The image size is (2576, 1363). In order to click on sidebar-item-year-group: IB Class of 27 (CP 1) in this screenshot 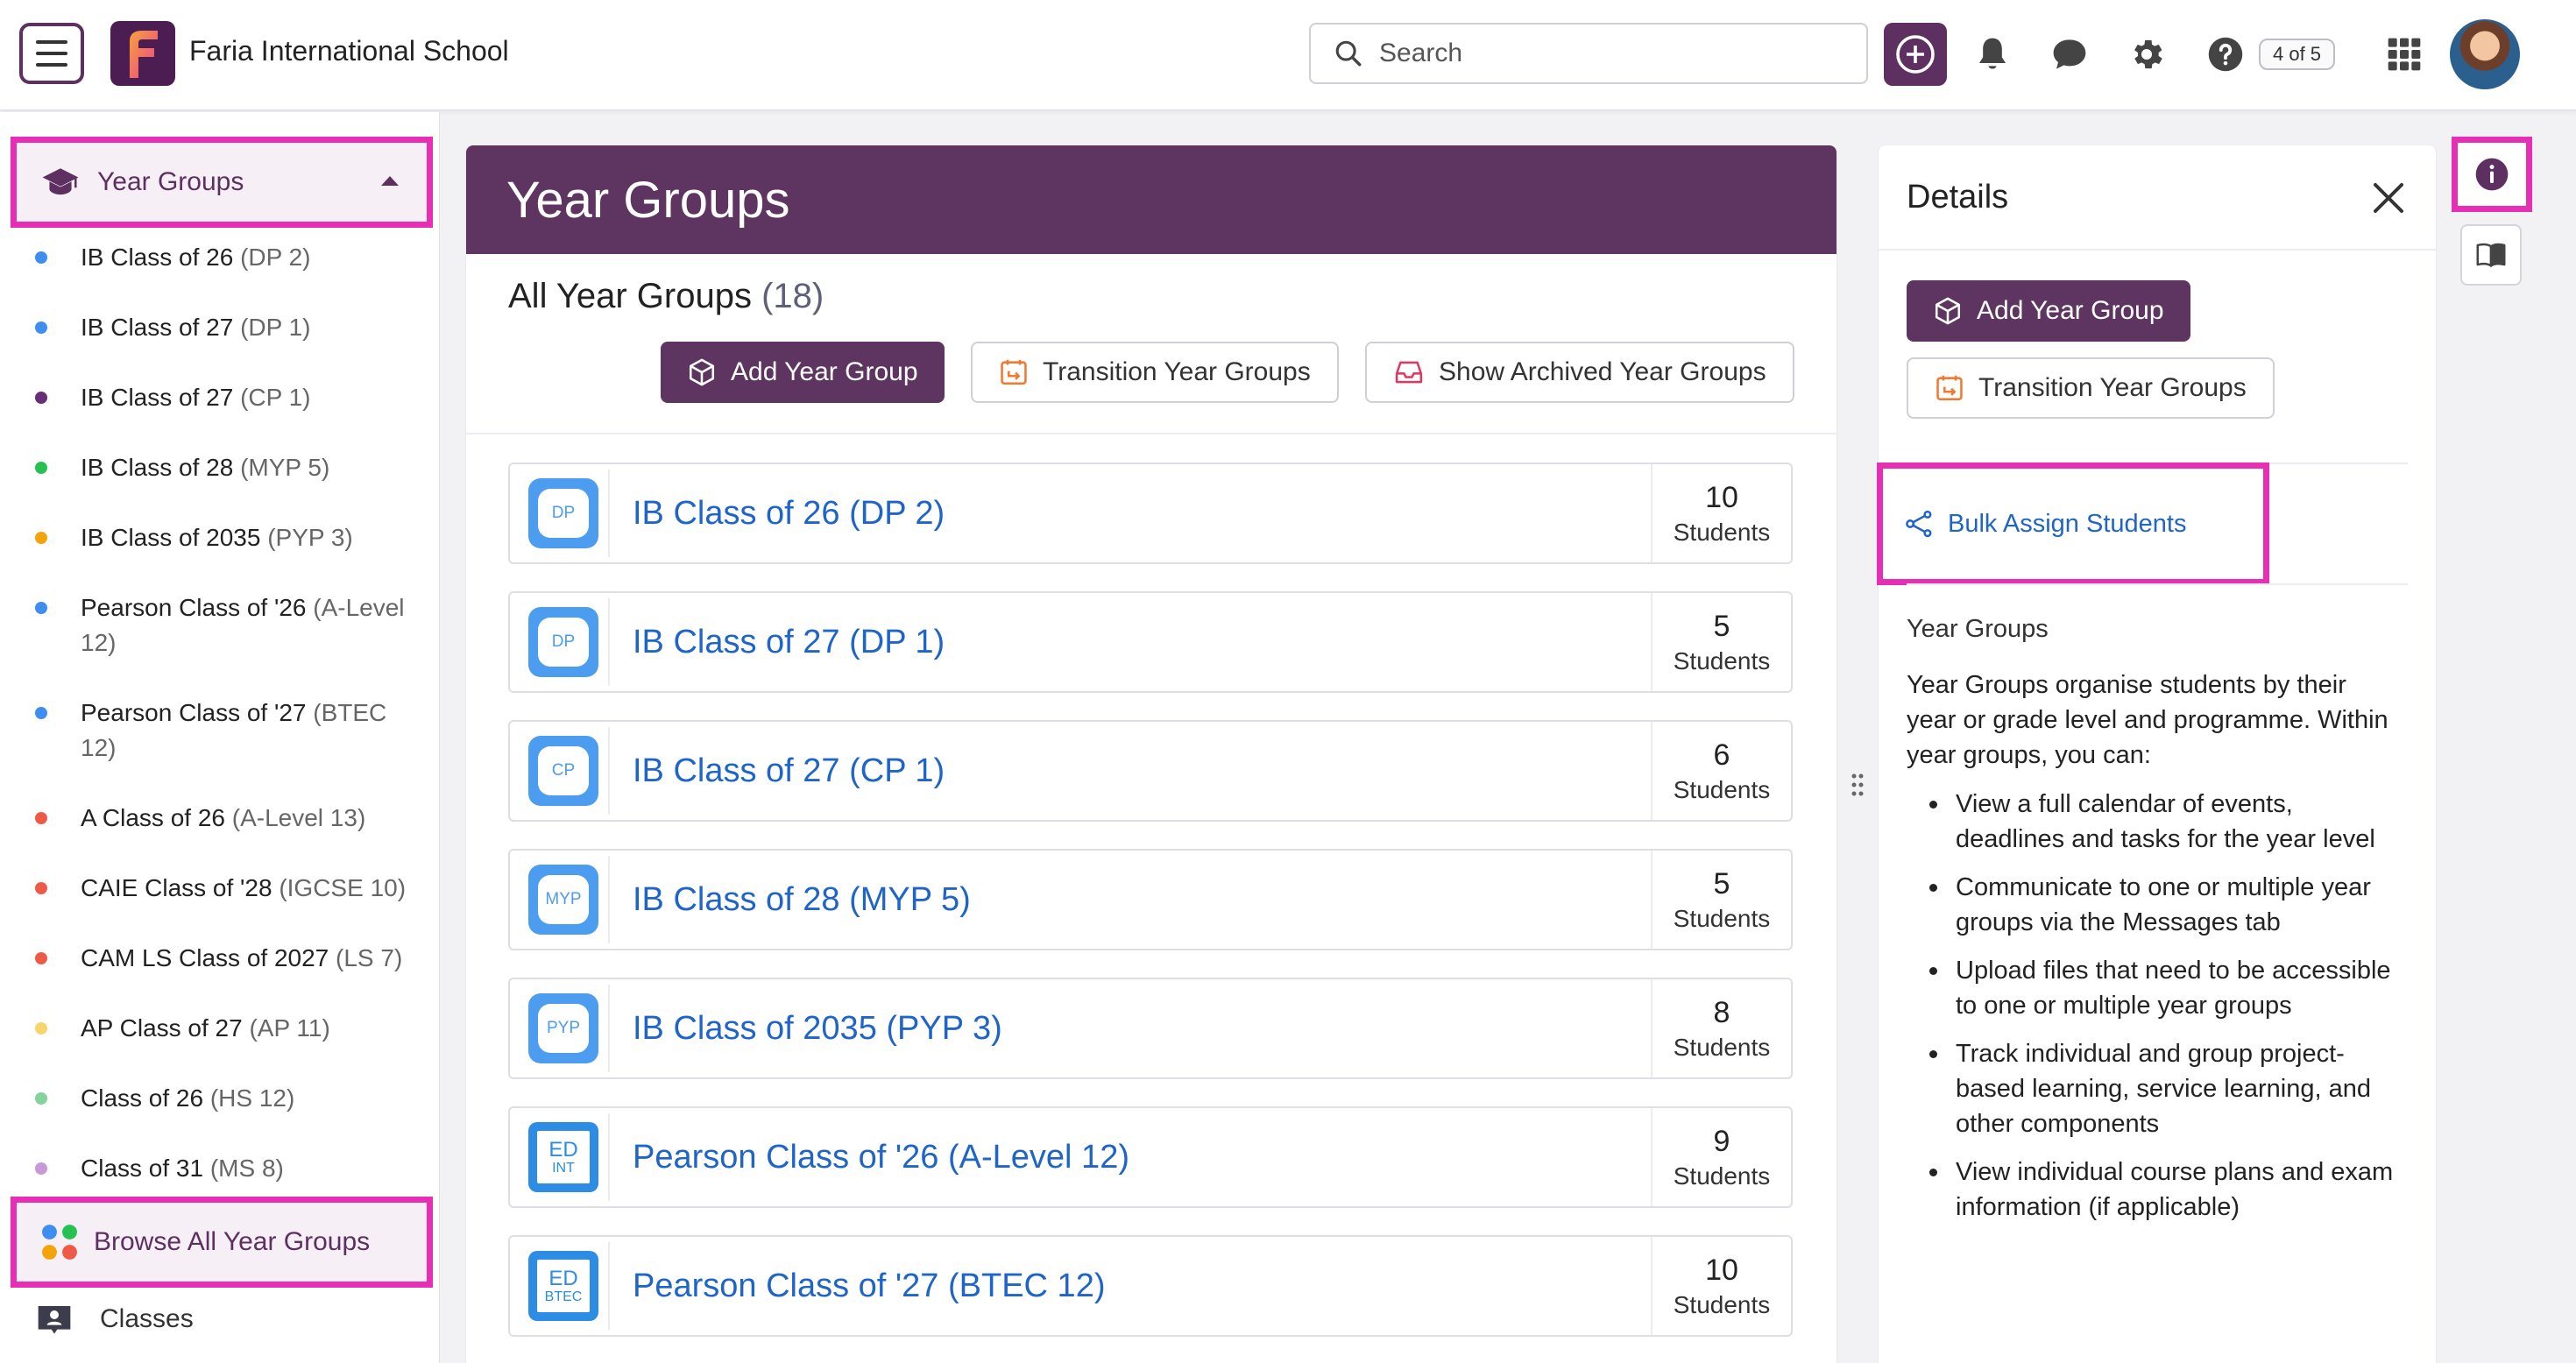, I will do `click(228, 398)`.